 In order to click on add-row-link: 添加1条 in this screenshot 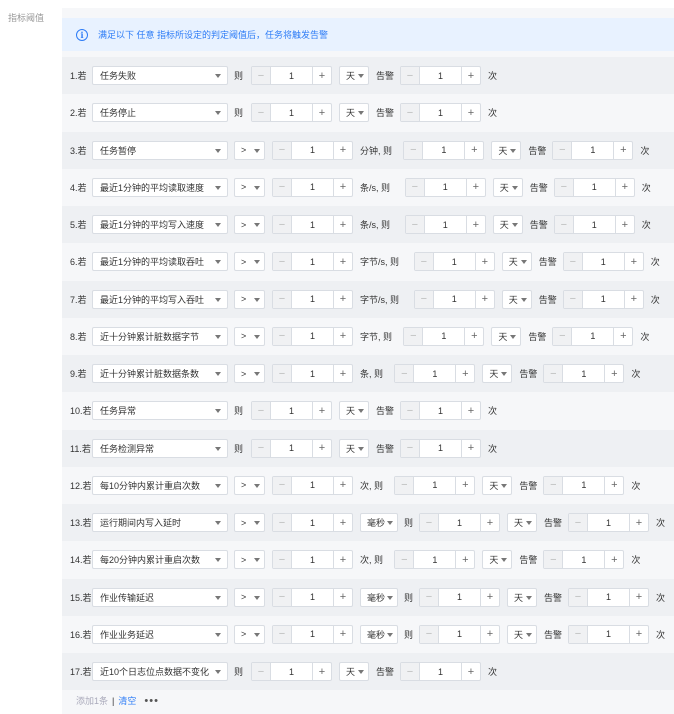, I will do `click(92, 700)`.